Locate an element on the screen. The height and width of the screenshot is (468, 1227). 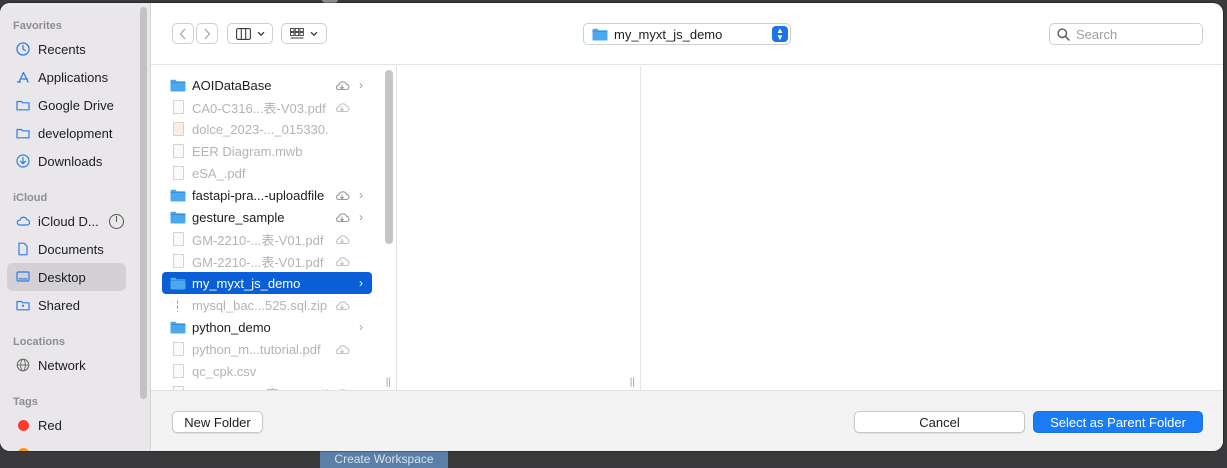
desktop-icon is located at coordinates (23, 277).